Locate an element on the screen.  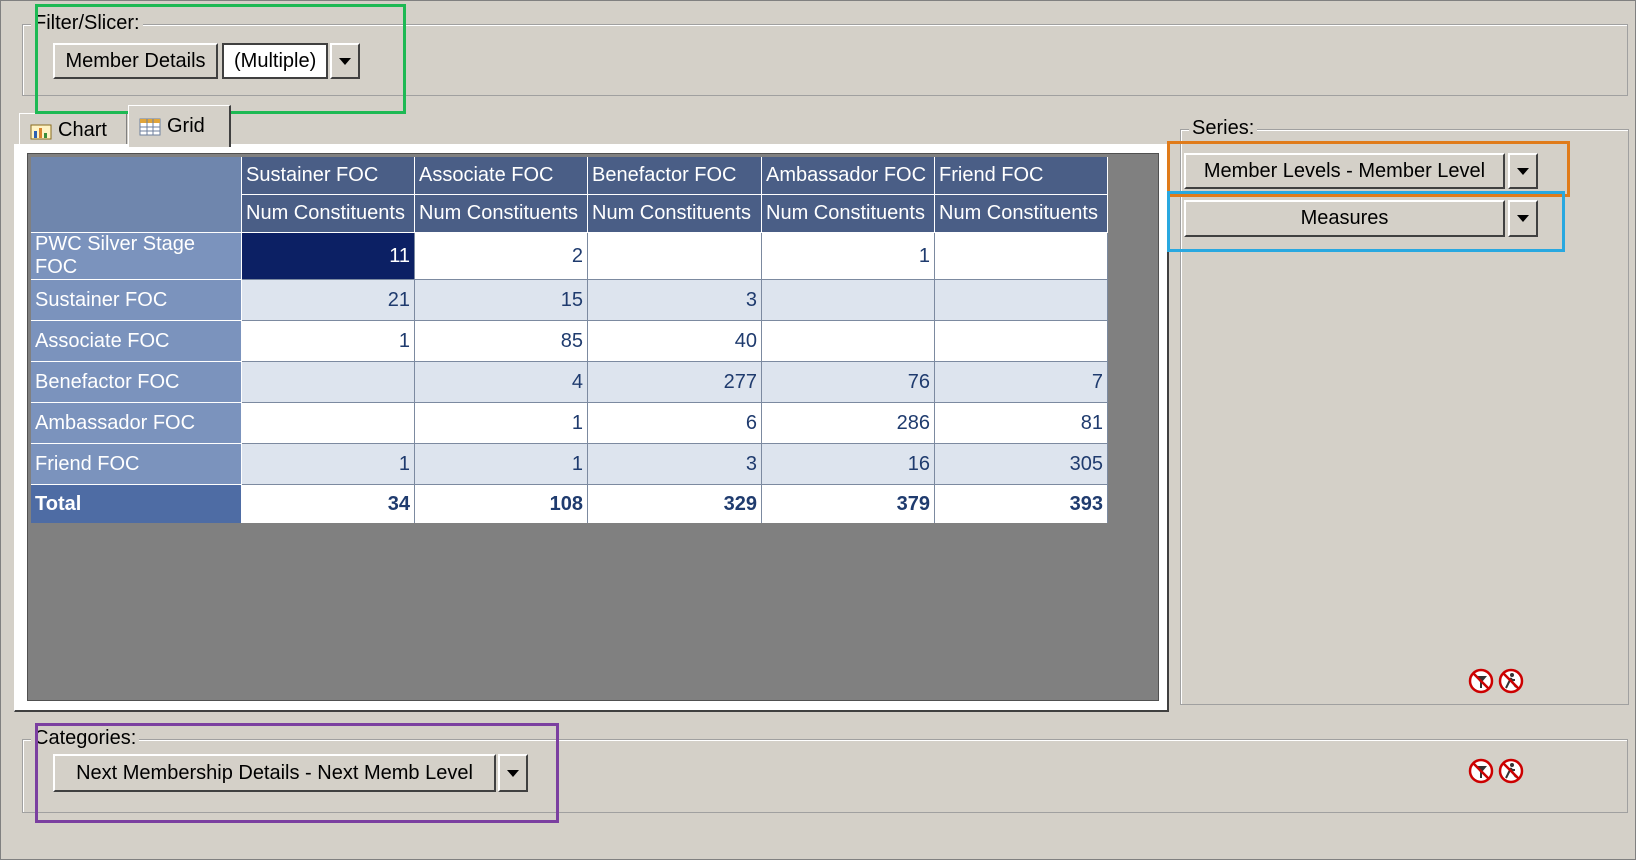
data-cell: 40 is located at coordinates (675, 341).